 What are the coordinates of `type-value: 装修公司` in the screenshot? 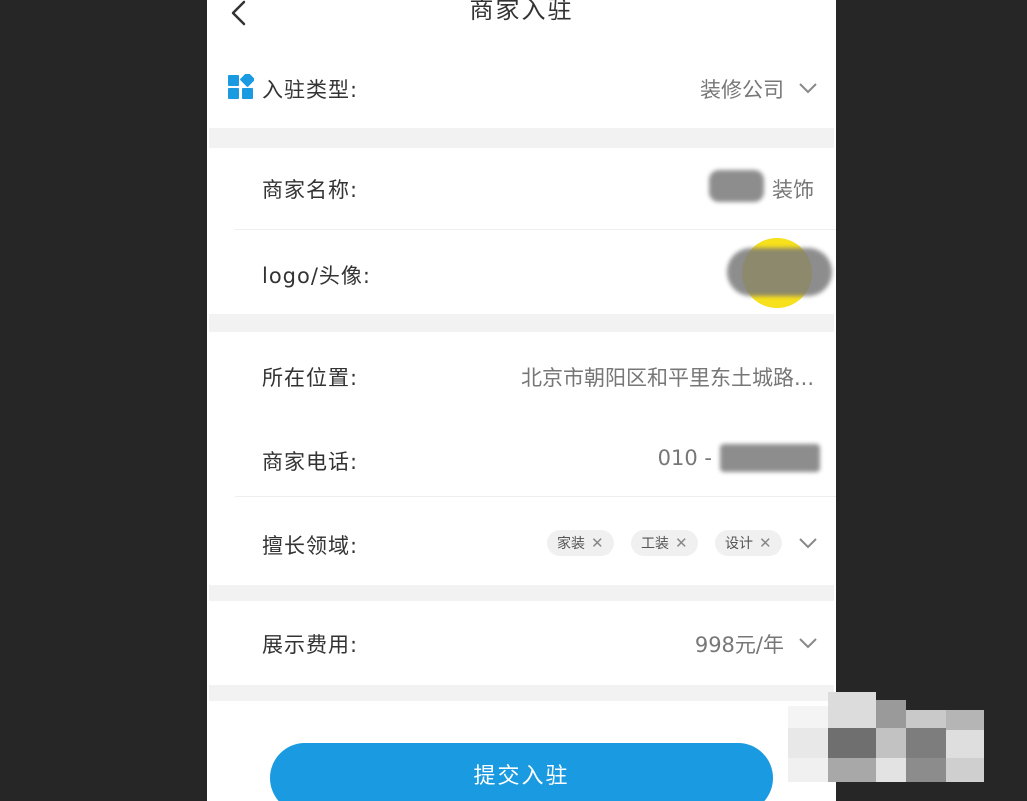 It's located at (742, 89).